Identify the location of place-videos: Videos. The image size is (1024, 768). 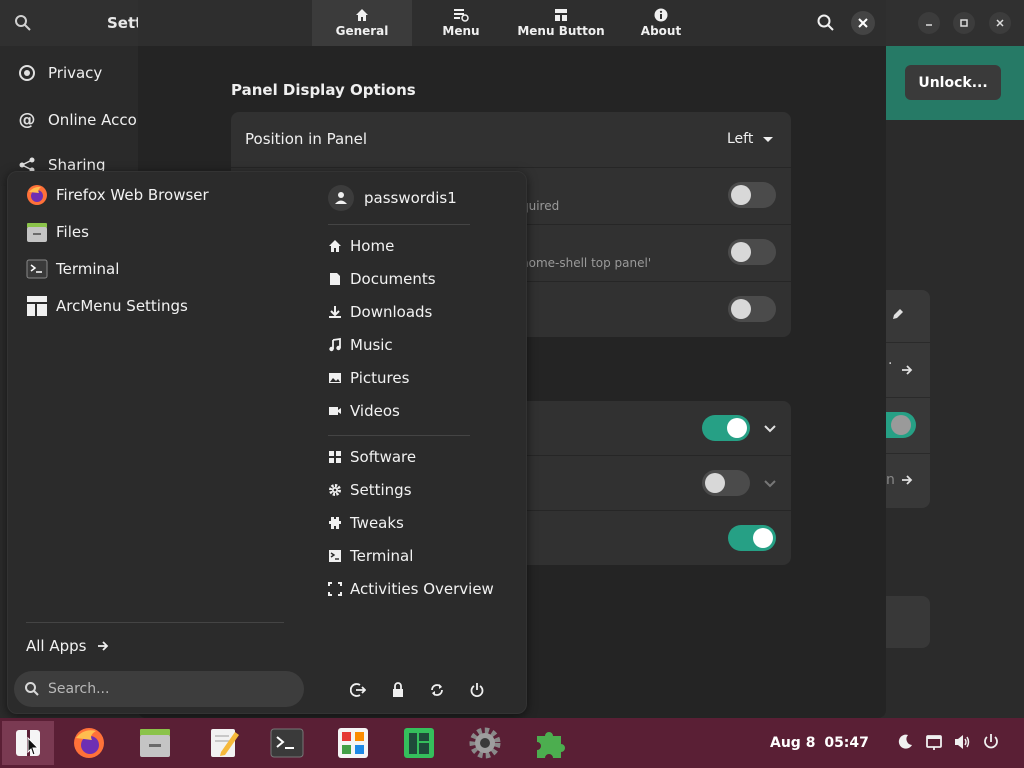
(364, 411).